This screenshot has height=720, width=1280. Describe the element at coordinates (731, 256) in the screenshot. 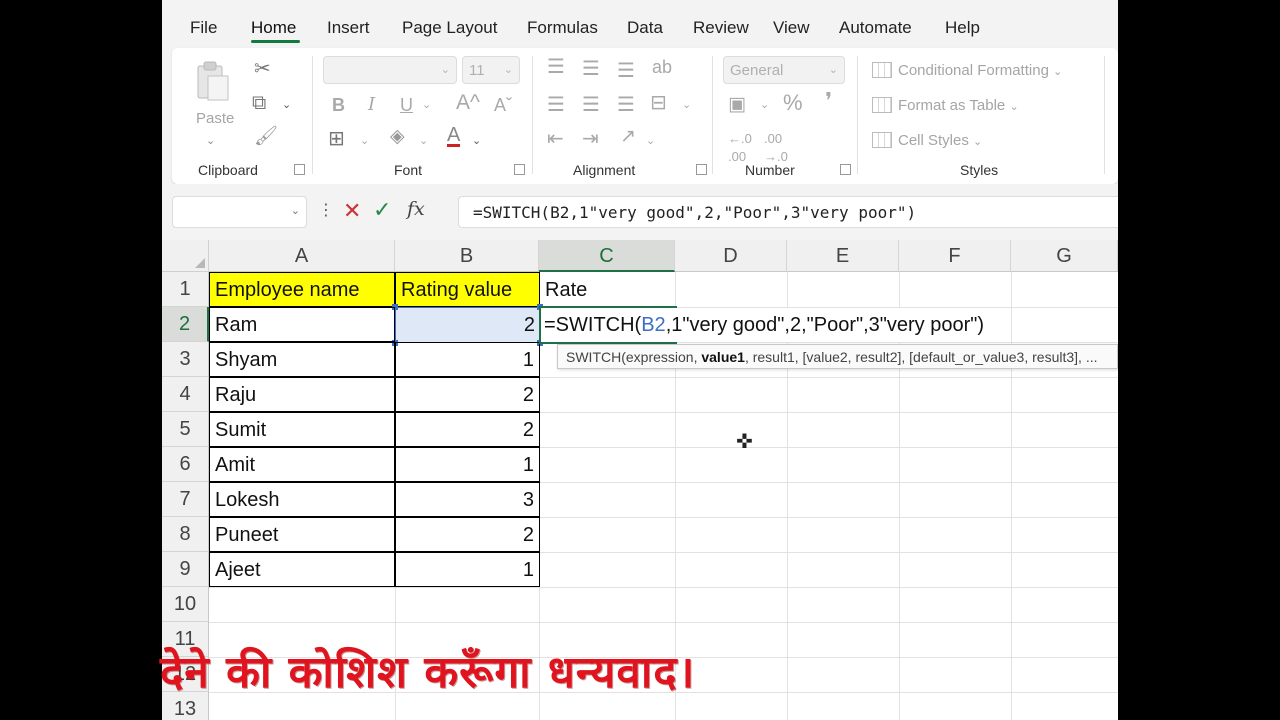

I see `column-header-d: D` at that location.